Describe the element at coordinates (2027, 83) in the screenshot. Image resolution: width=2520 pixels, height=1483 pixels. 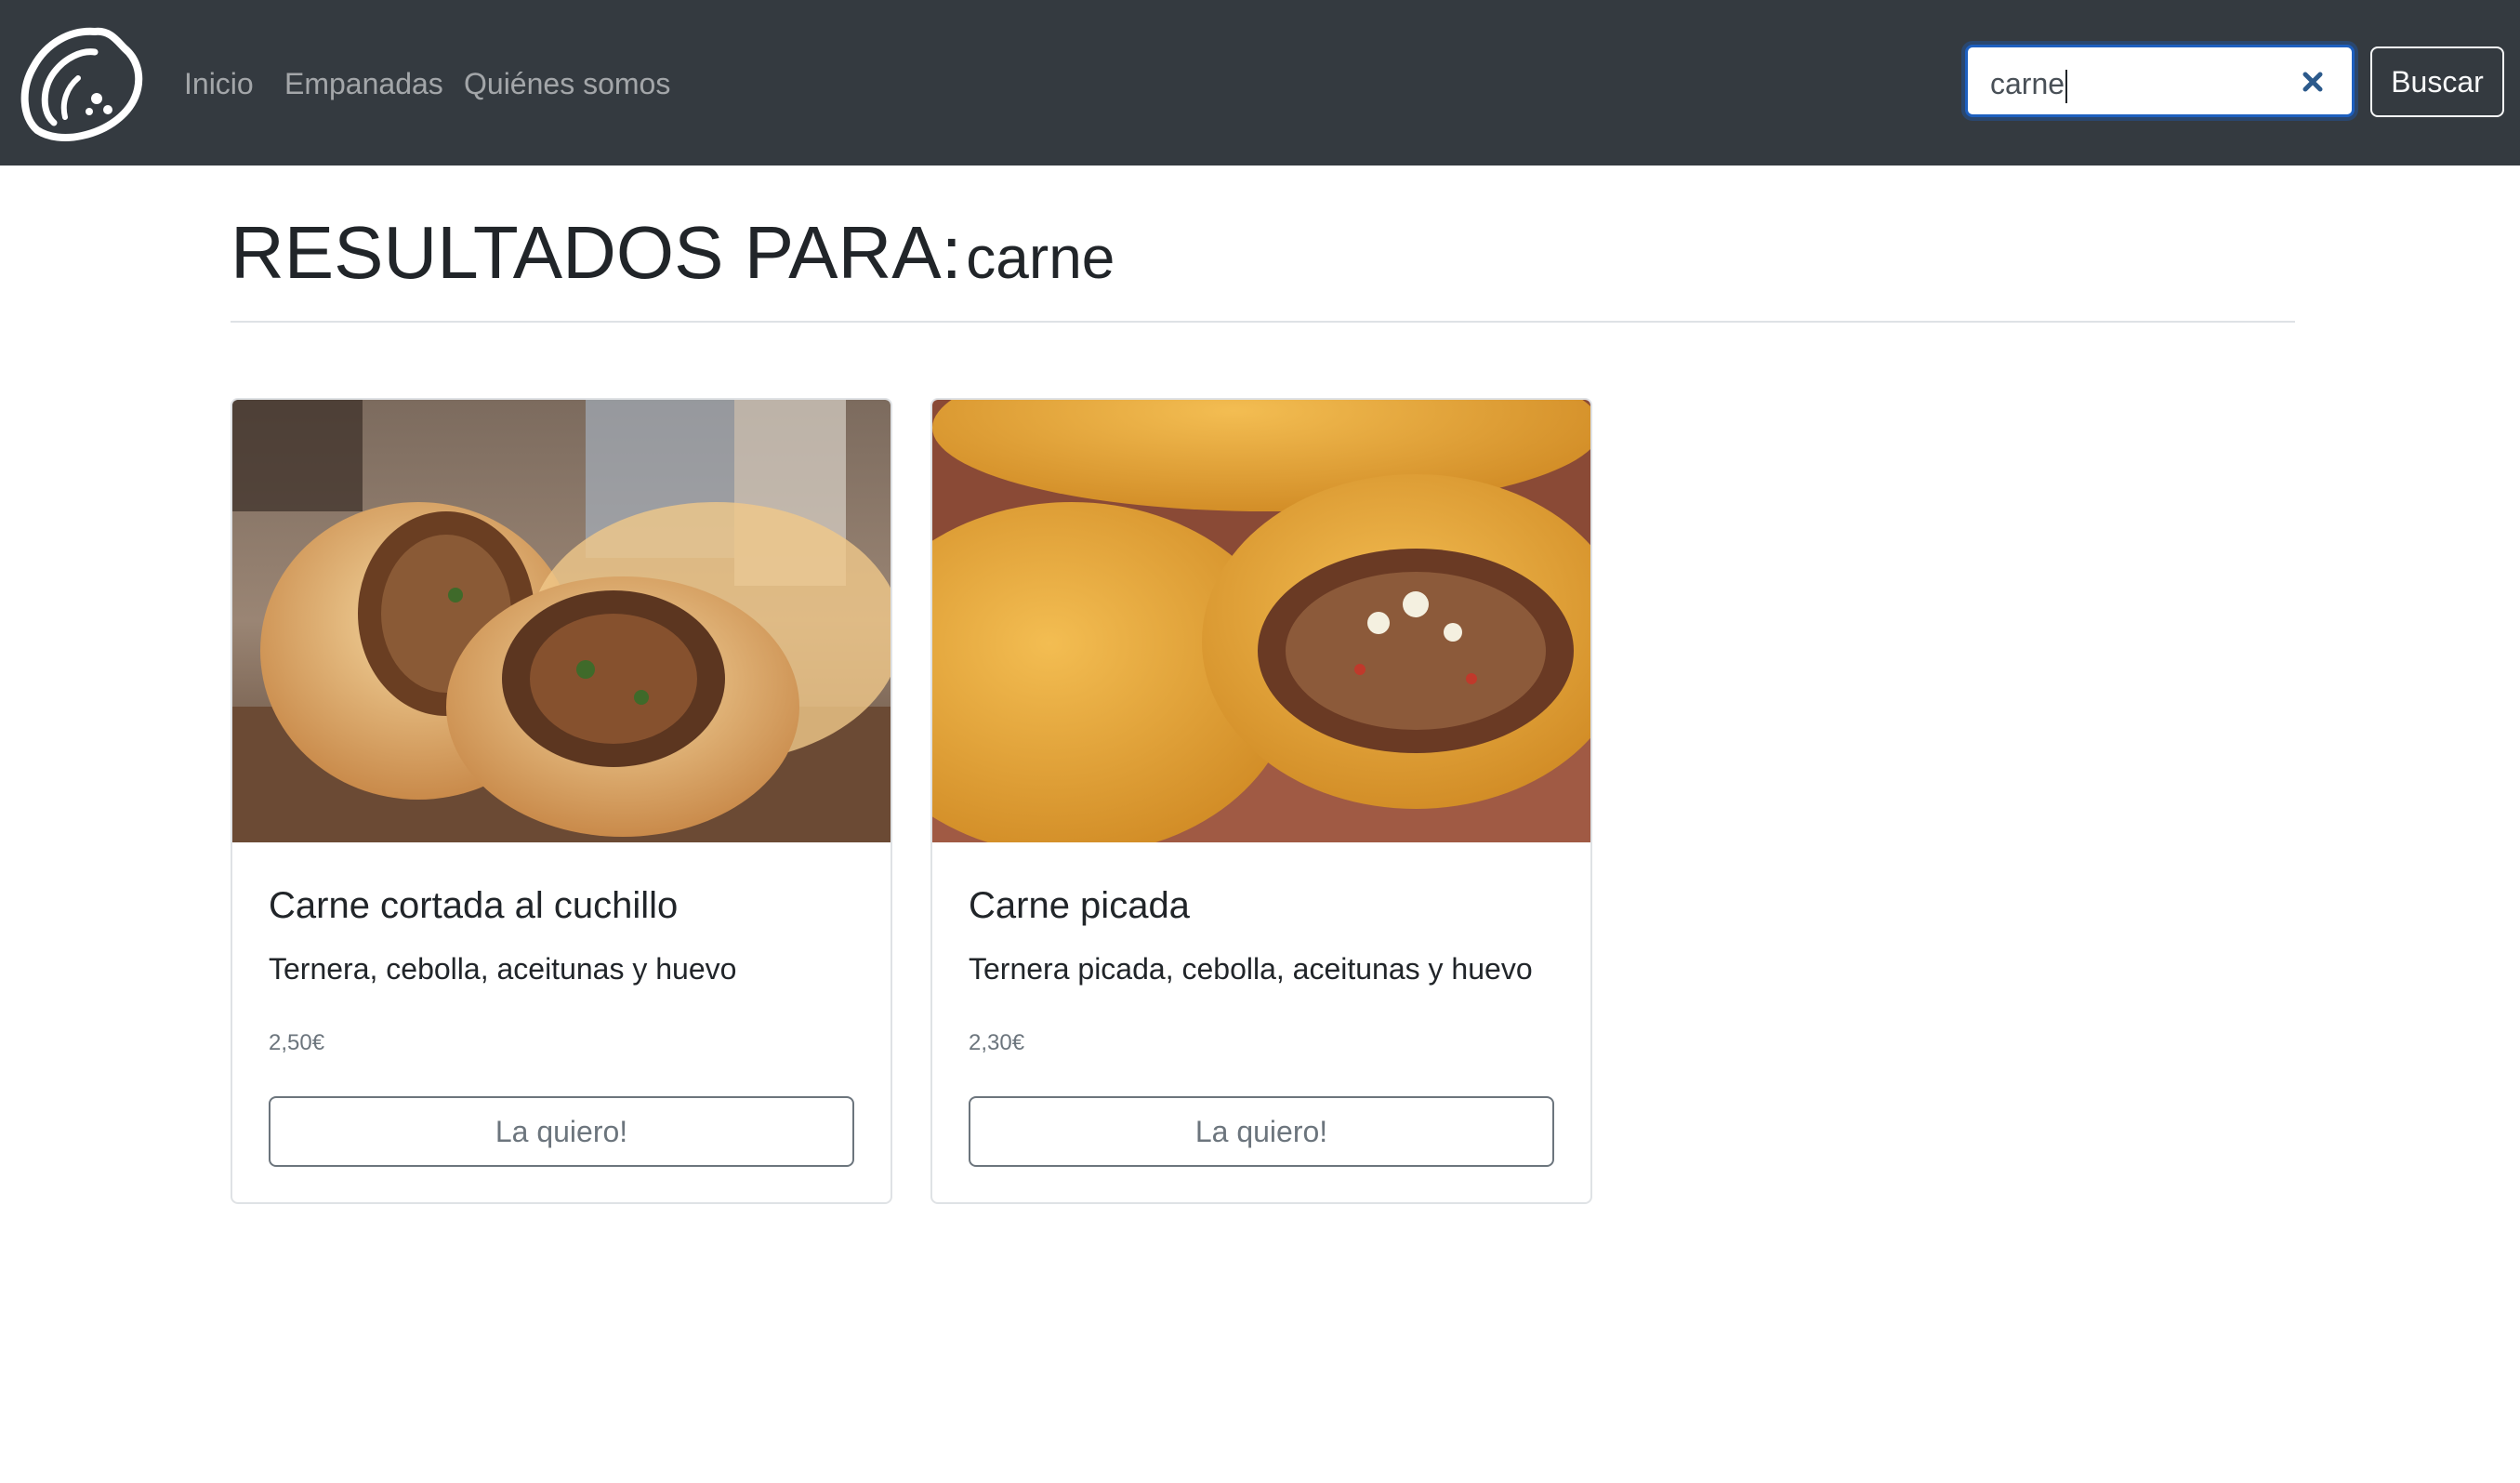
I see `search-input-value: carne` at that location.